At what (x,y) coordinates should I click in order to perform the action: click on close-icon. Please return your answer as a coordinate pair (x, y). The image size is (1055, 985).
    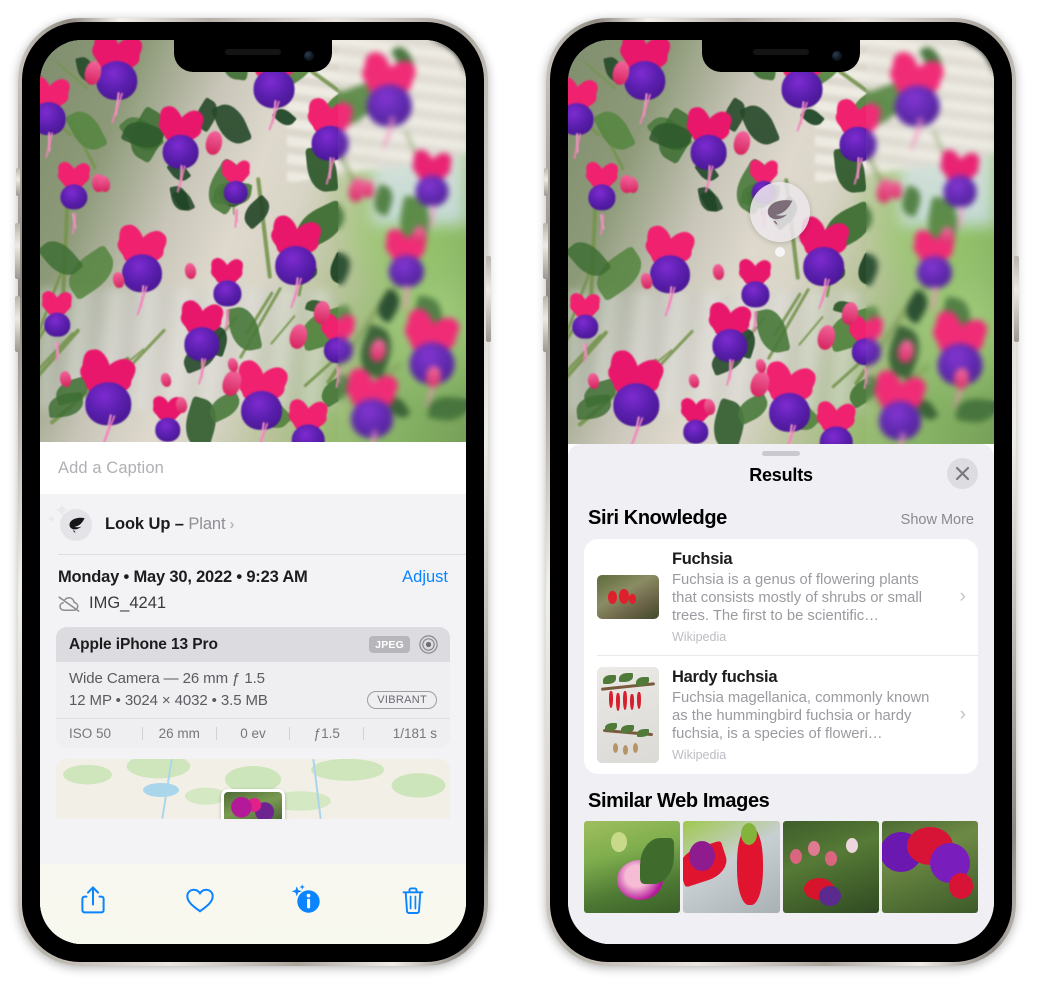
    Looking at the image, I should click on (962, 473).